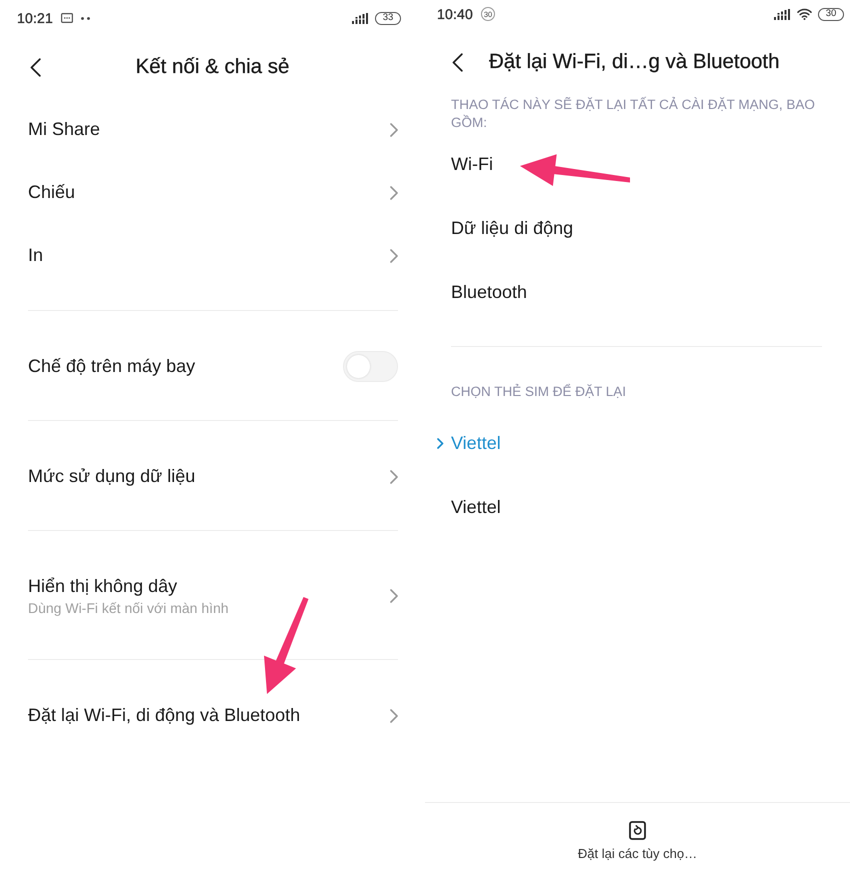 The height and width of the screenshot is (883, 850). What do you see at coordinates (388, 18) in the screenshot?
I see `battery-indicator: 33` at bounding box center [388, 18].